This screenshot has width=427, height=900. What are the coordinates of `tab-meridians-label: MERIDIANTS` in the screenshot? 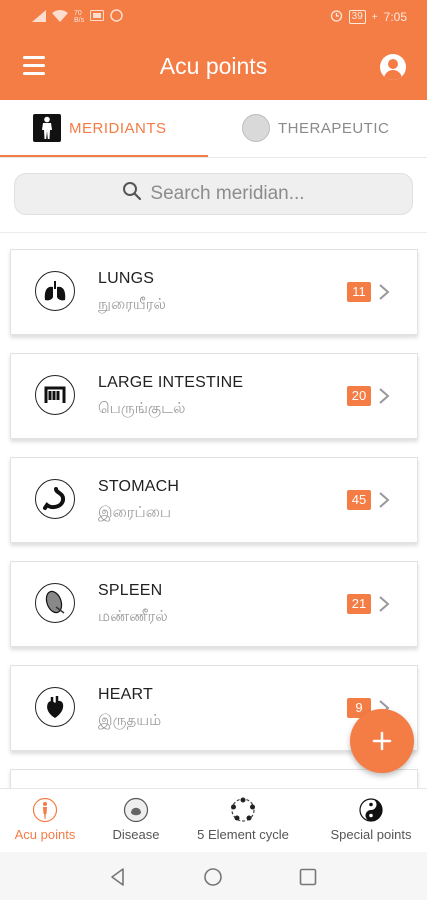 It's located at (118, 128).